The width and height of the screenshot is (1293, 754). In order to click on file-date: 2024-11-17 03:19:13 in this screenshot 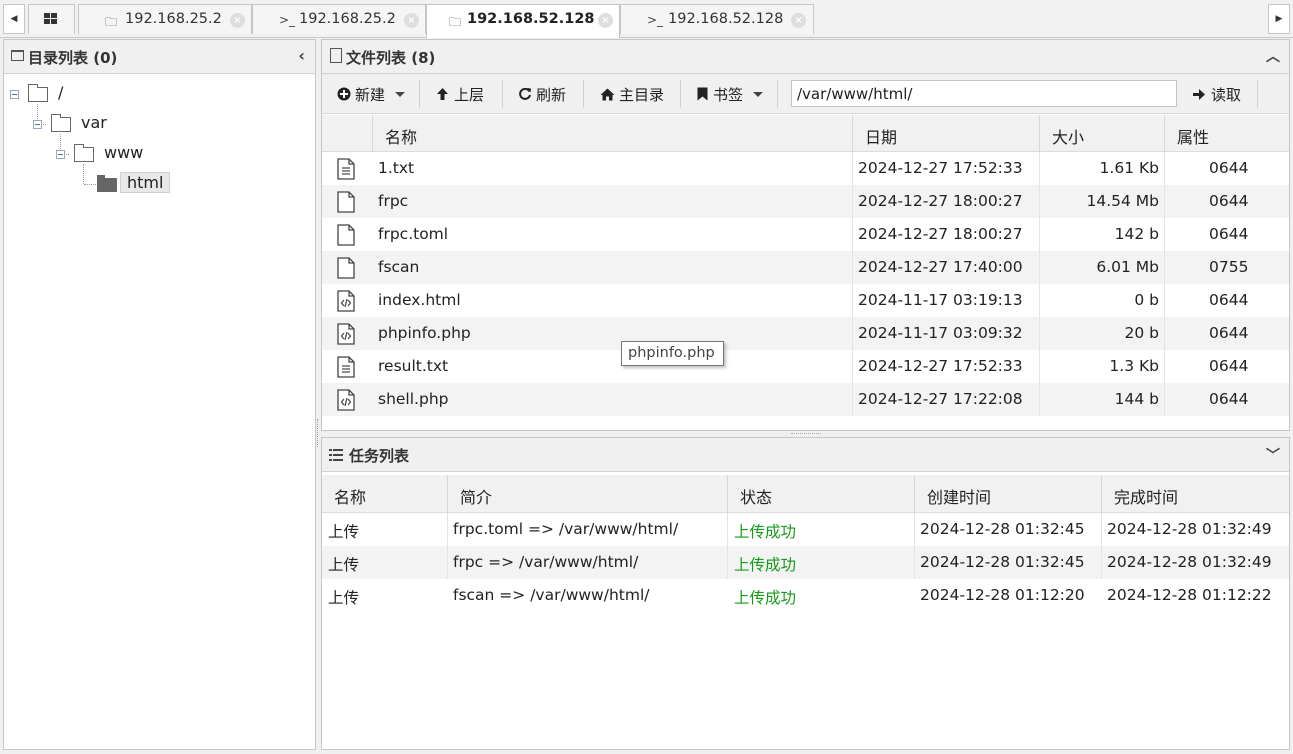, I will do `click(940, 300)`.